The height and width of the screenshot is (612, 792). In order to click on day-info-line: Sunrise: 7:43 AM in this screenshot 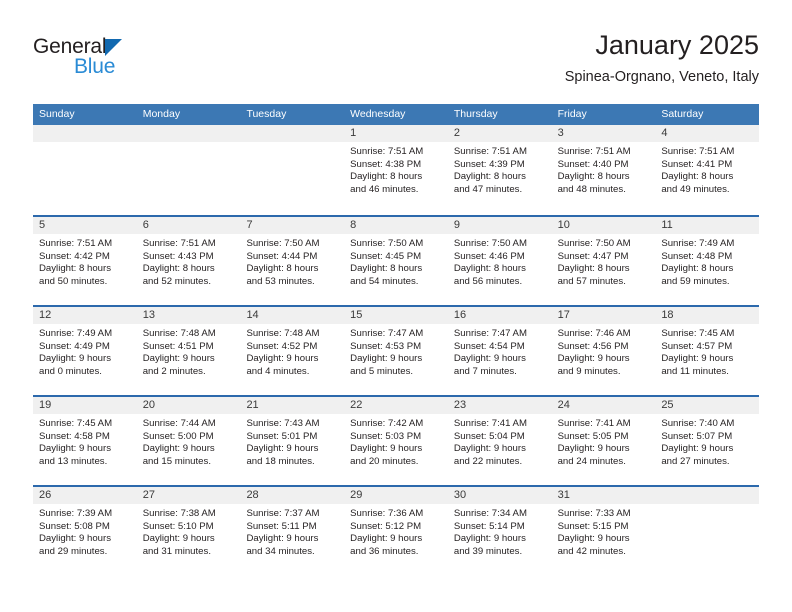, I will do `click(283, 423)`.